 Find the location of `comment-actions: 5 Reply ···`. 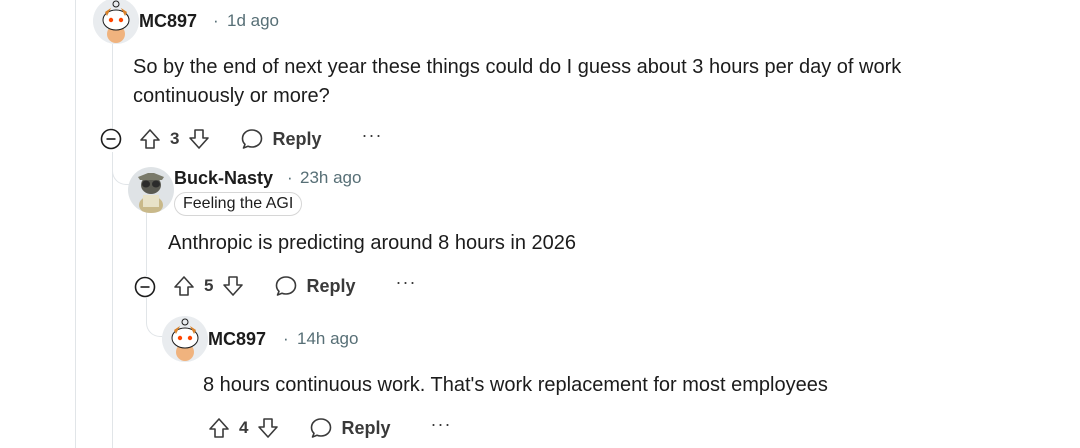

comment-actions: 5 Reply ··· is located at coordinates (293, 286).